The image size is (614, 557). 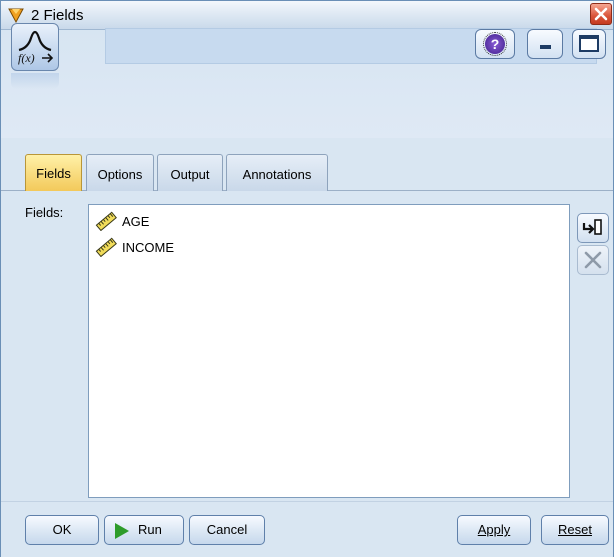 I want to click on help-button: ?, so click(x=495, y=44).